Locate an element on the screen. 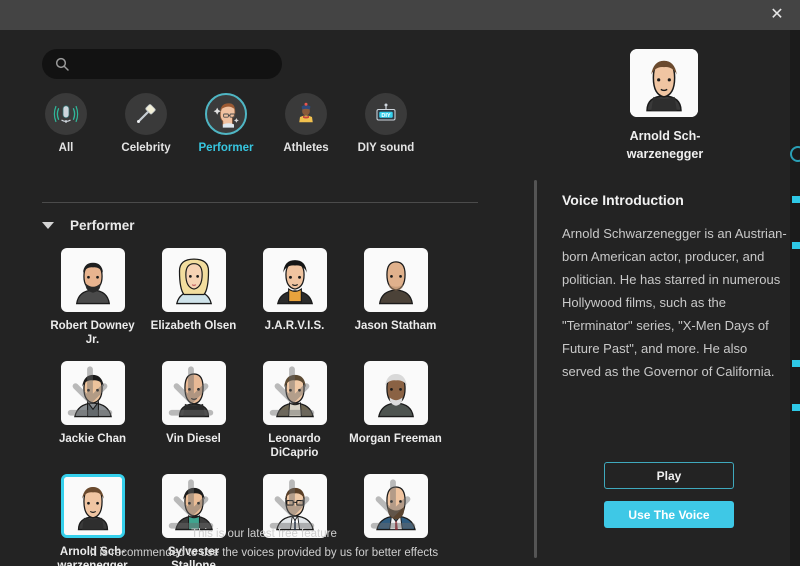  voice-item: Elizabeth Olsen is located at coordinates (193, 297).